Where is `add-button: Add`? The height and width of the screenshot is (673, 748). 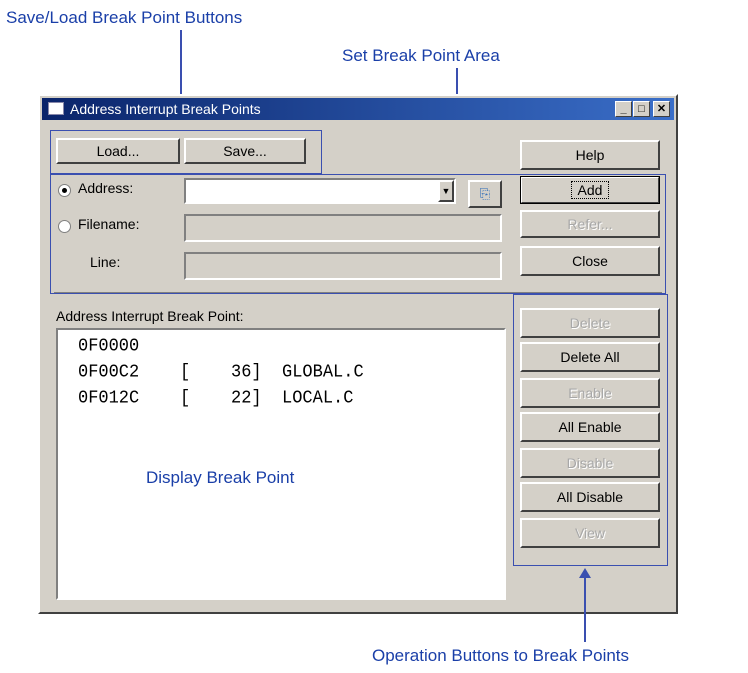
add-button: Add is located at coordinates (590, 190).